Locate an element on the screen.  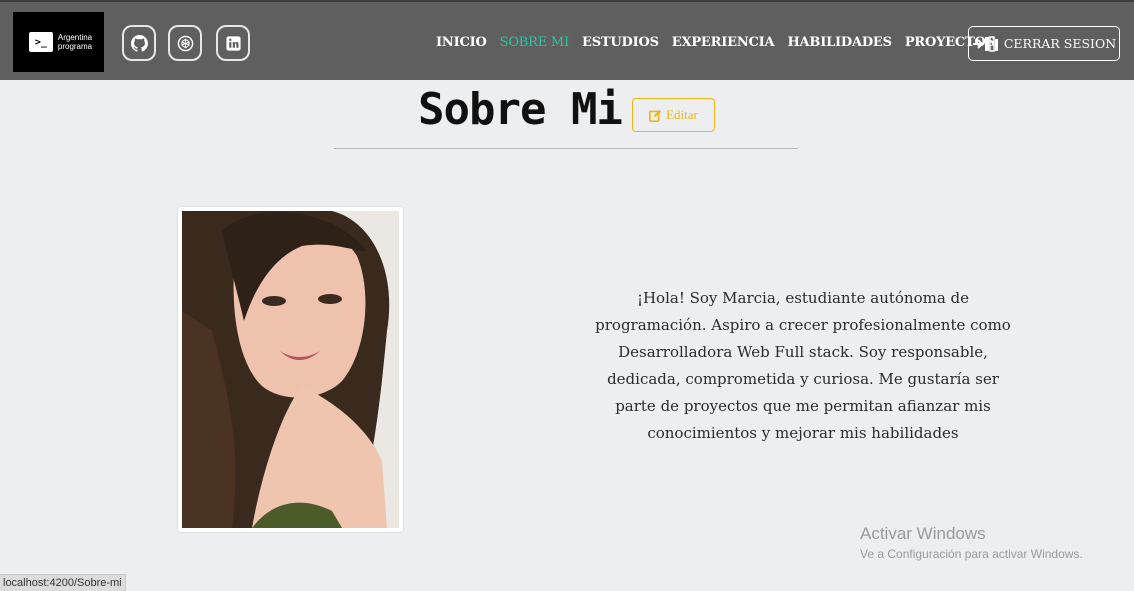
brand-line-2: programa is located at coordinates (75, 46).